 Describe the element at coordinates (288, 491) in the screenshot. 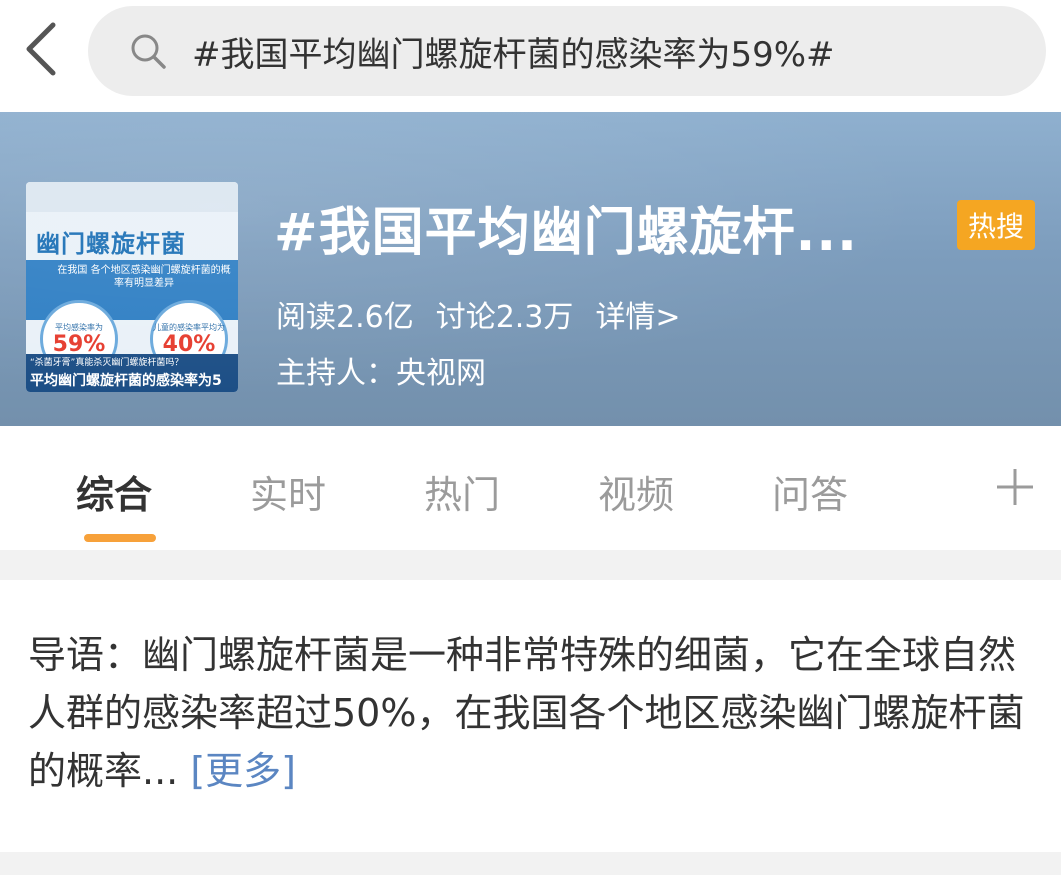

I see `tab-realtime: 实时` at that location.